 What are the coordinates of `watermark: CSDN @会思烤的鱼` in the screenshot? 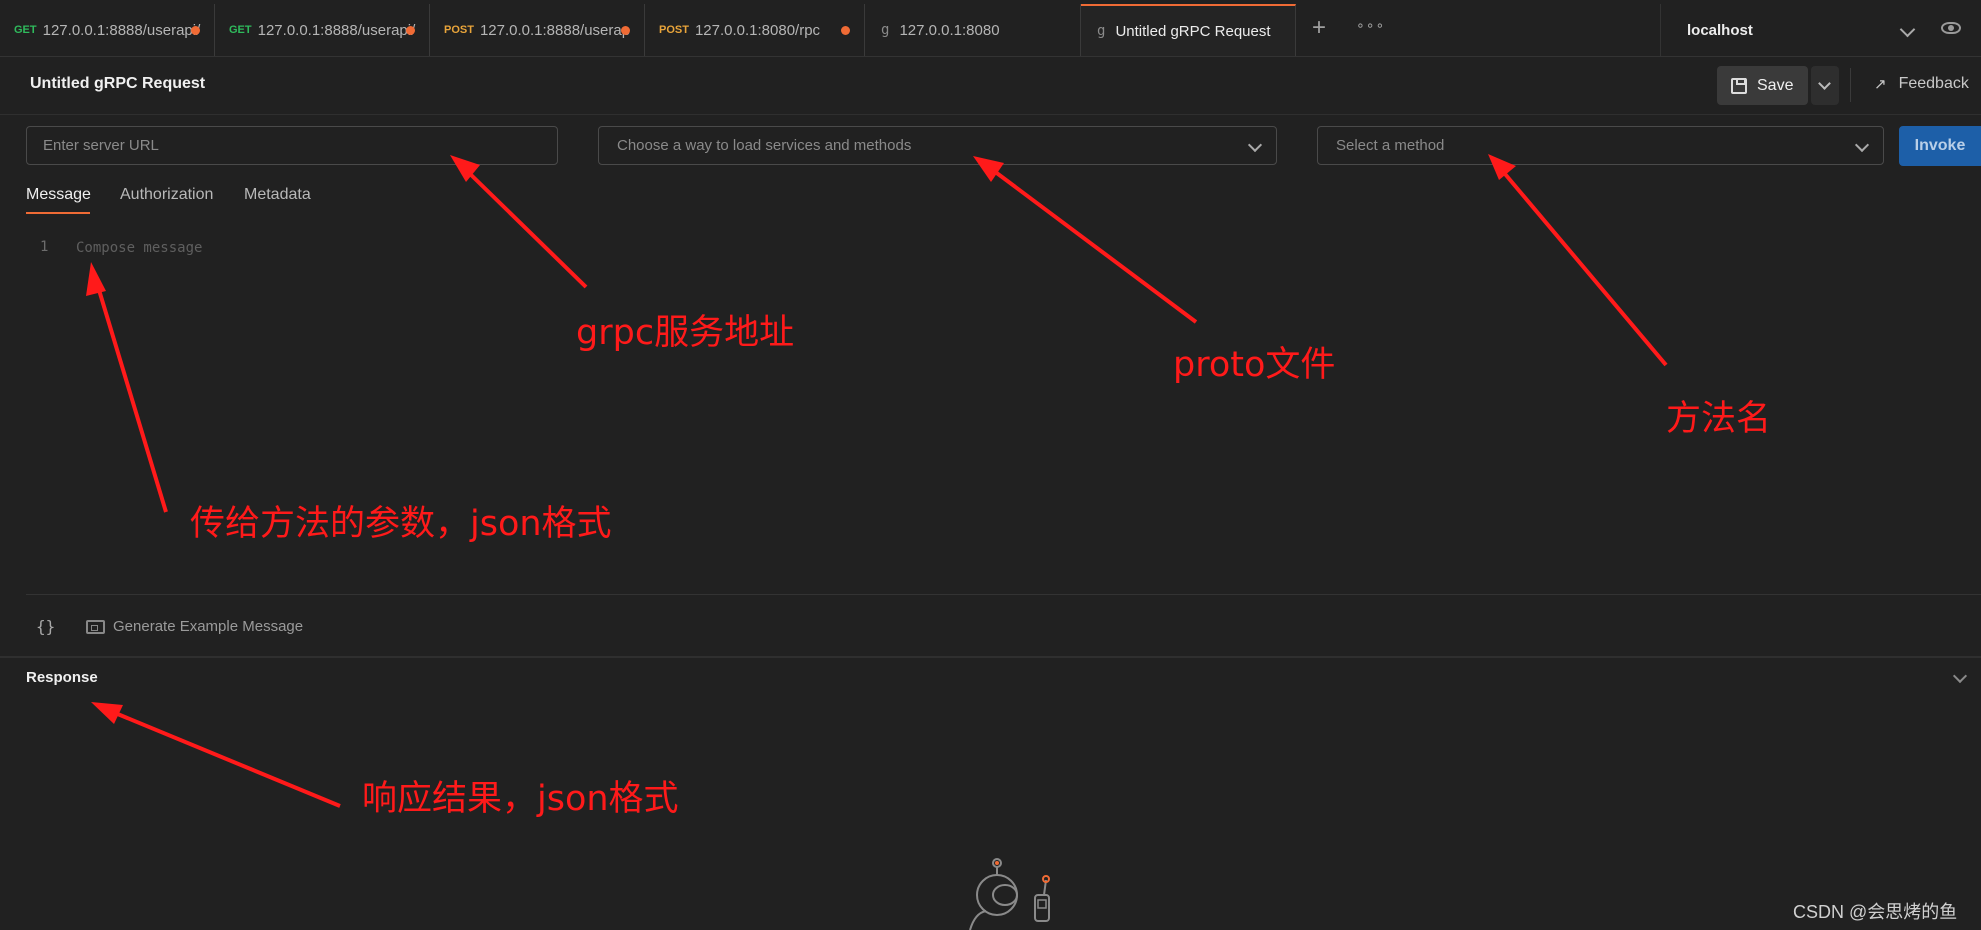 It's located at (1875, 912).